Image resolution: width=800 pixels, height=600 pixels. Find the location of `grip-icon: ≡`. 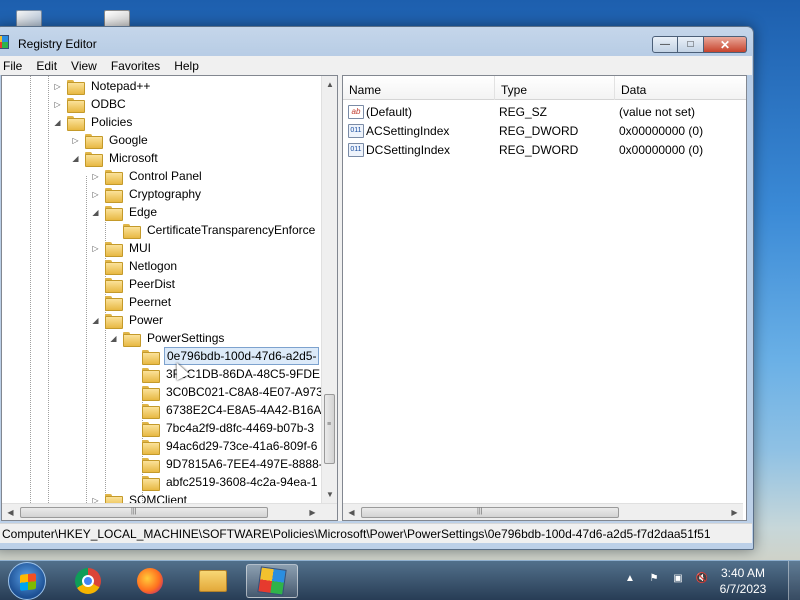

grip-icon: ≡ is located at coordinates (329, 424).